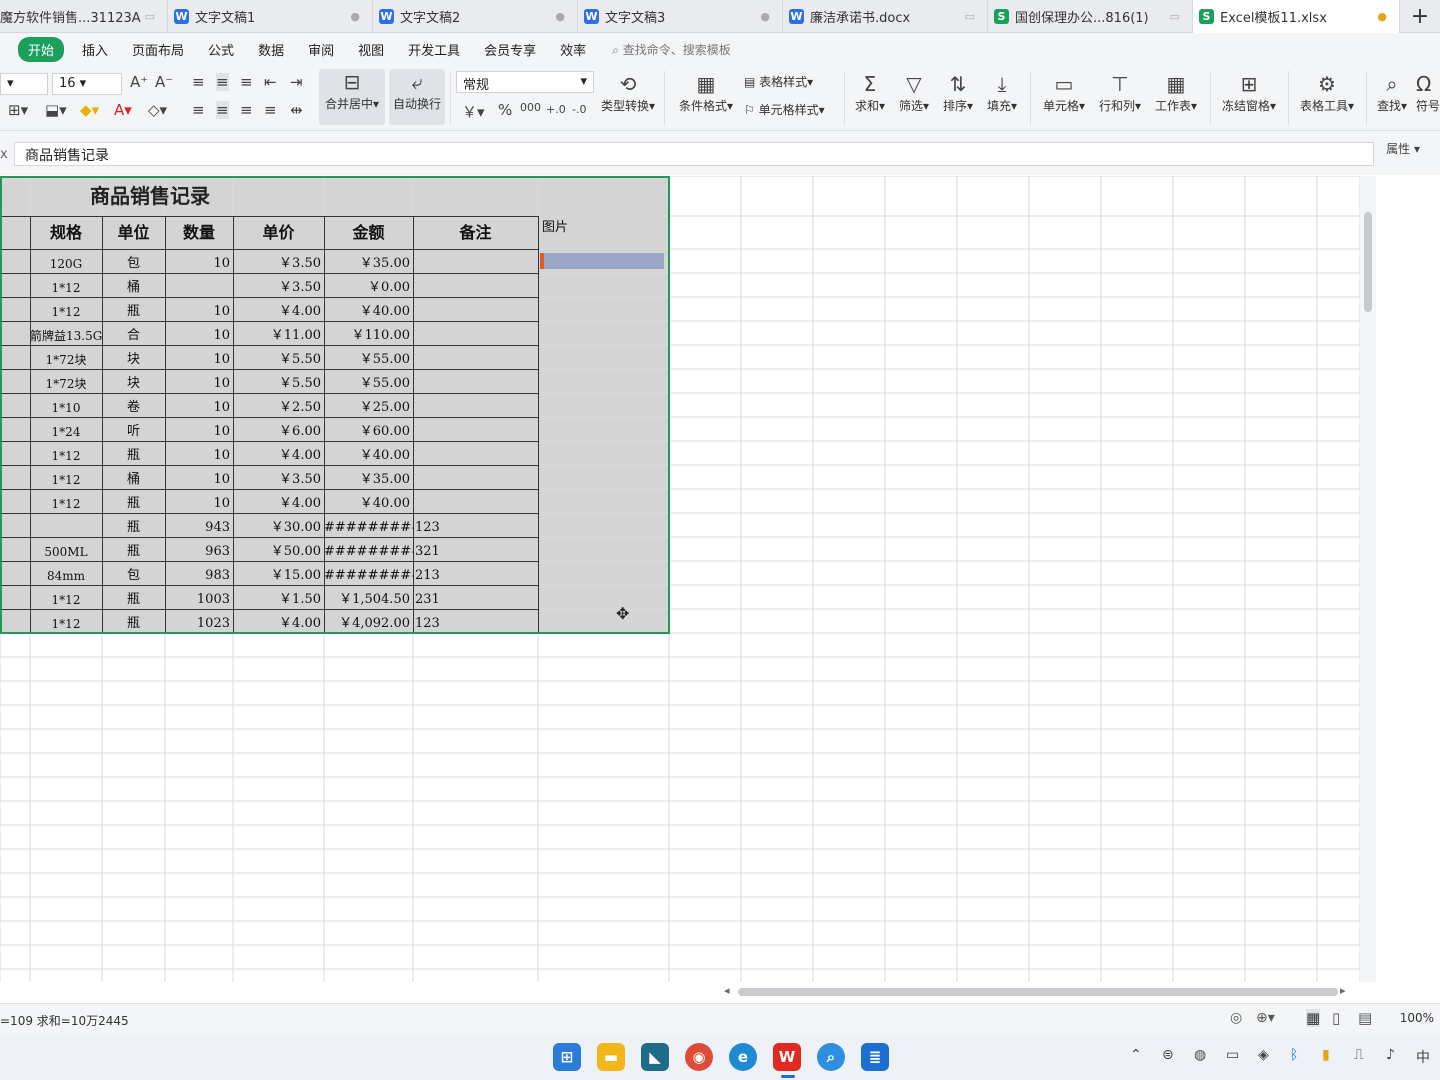 This screenshot has width=1440, height=1080. I want to click on page-break-view-icon: ▤, so click(1365, 1018).